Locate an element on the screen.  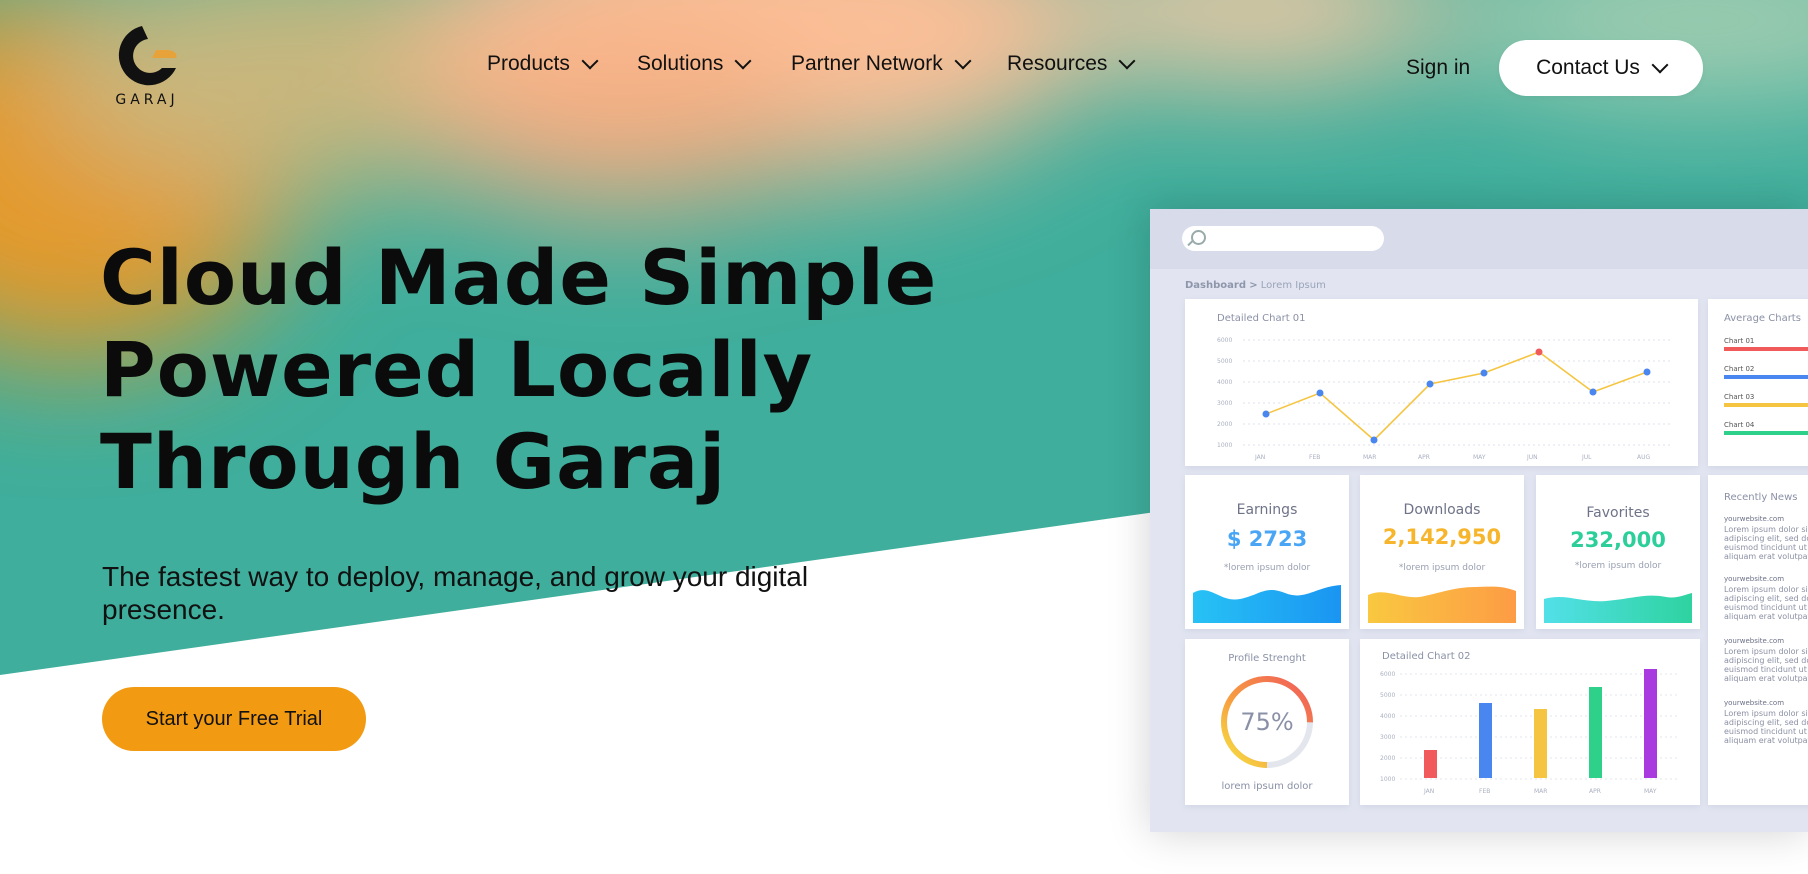
line-x-tick: JAN is located at coordinates (1259, 457).